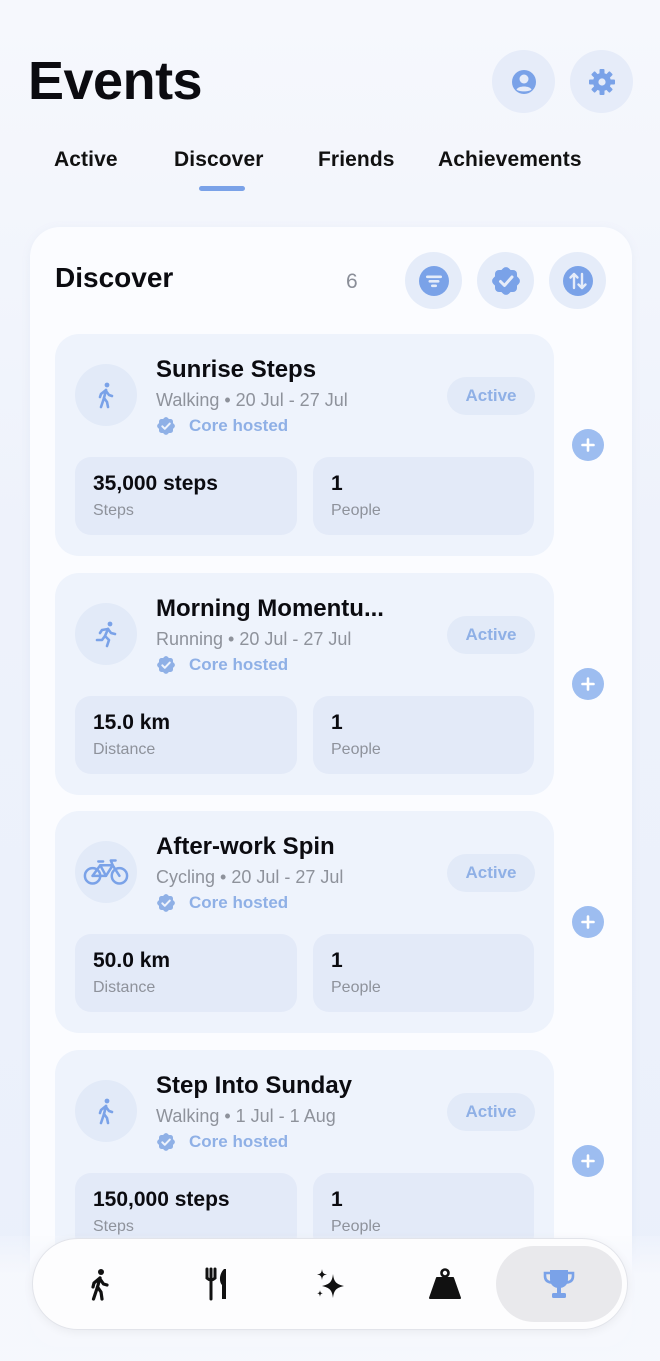 Image resolution: width=660 pixels, height=1361 pixels. What do you see at coordinates (245, 846) in the screenshot?
I see `event-name: After-work Spin` at bounding box center [245, 846].